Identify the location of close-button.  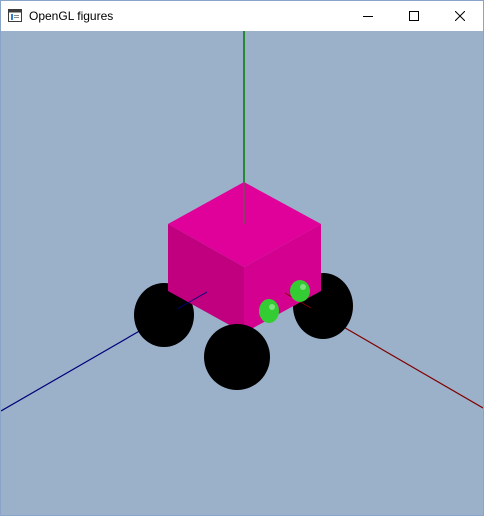
(460, 16).